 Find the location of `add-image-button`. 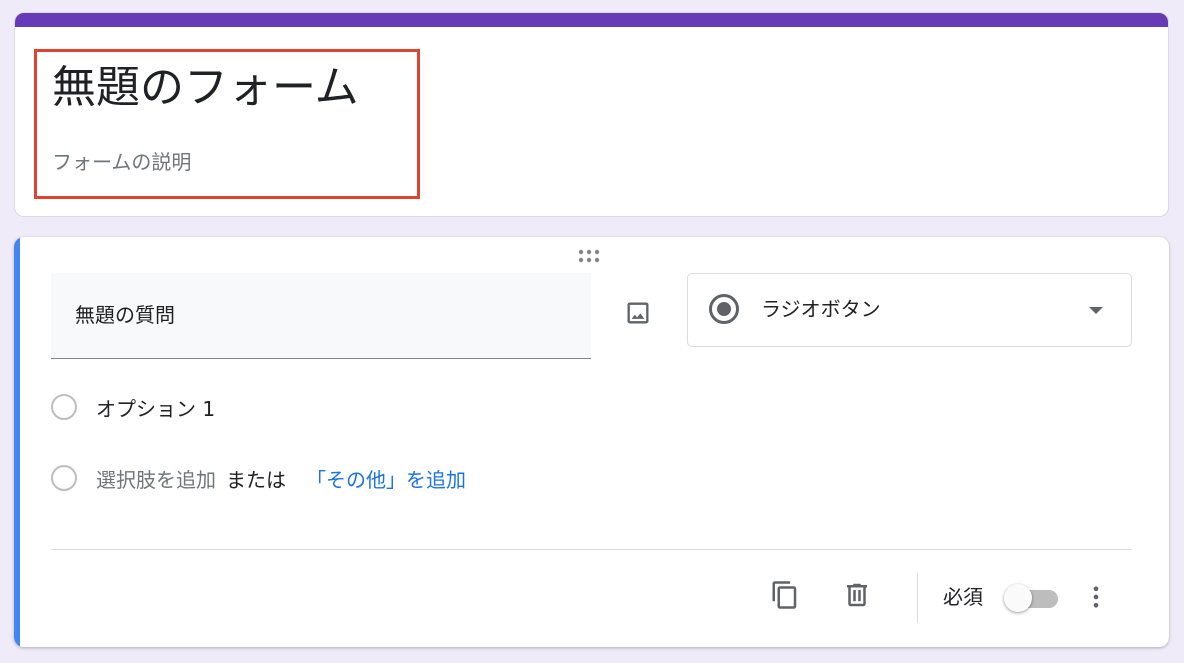

add-image-button is located at coordinates (638, 313).